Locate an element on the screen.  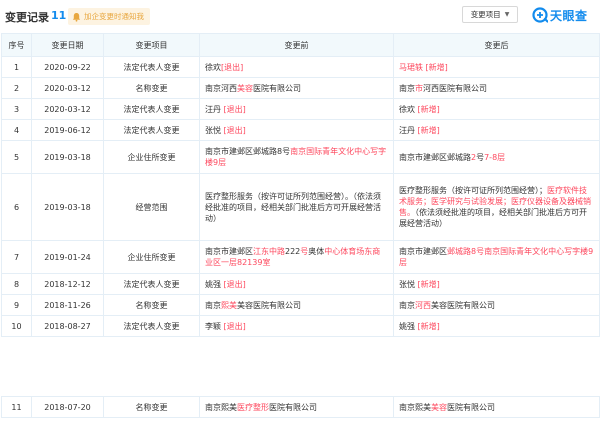
value-after: 张悦 [新增] is located at coordinates (496, 284).